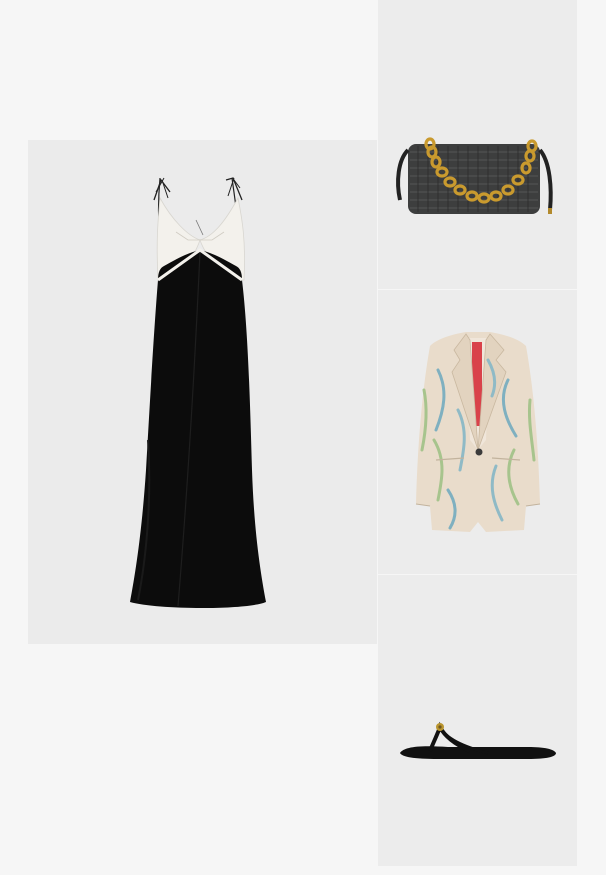 The width and height of the screenshot is (606, 875). What do you see at coordinates (198, 392) in the screenshot?
I see `dress-icon` at bounding box center [198, 392].